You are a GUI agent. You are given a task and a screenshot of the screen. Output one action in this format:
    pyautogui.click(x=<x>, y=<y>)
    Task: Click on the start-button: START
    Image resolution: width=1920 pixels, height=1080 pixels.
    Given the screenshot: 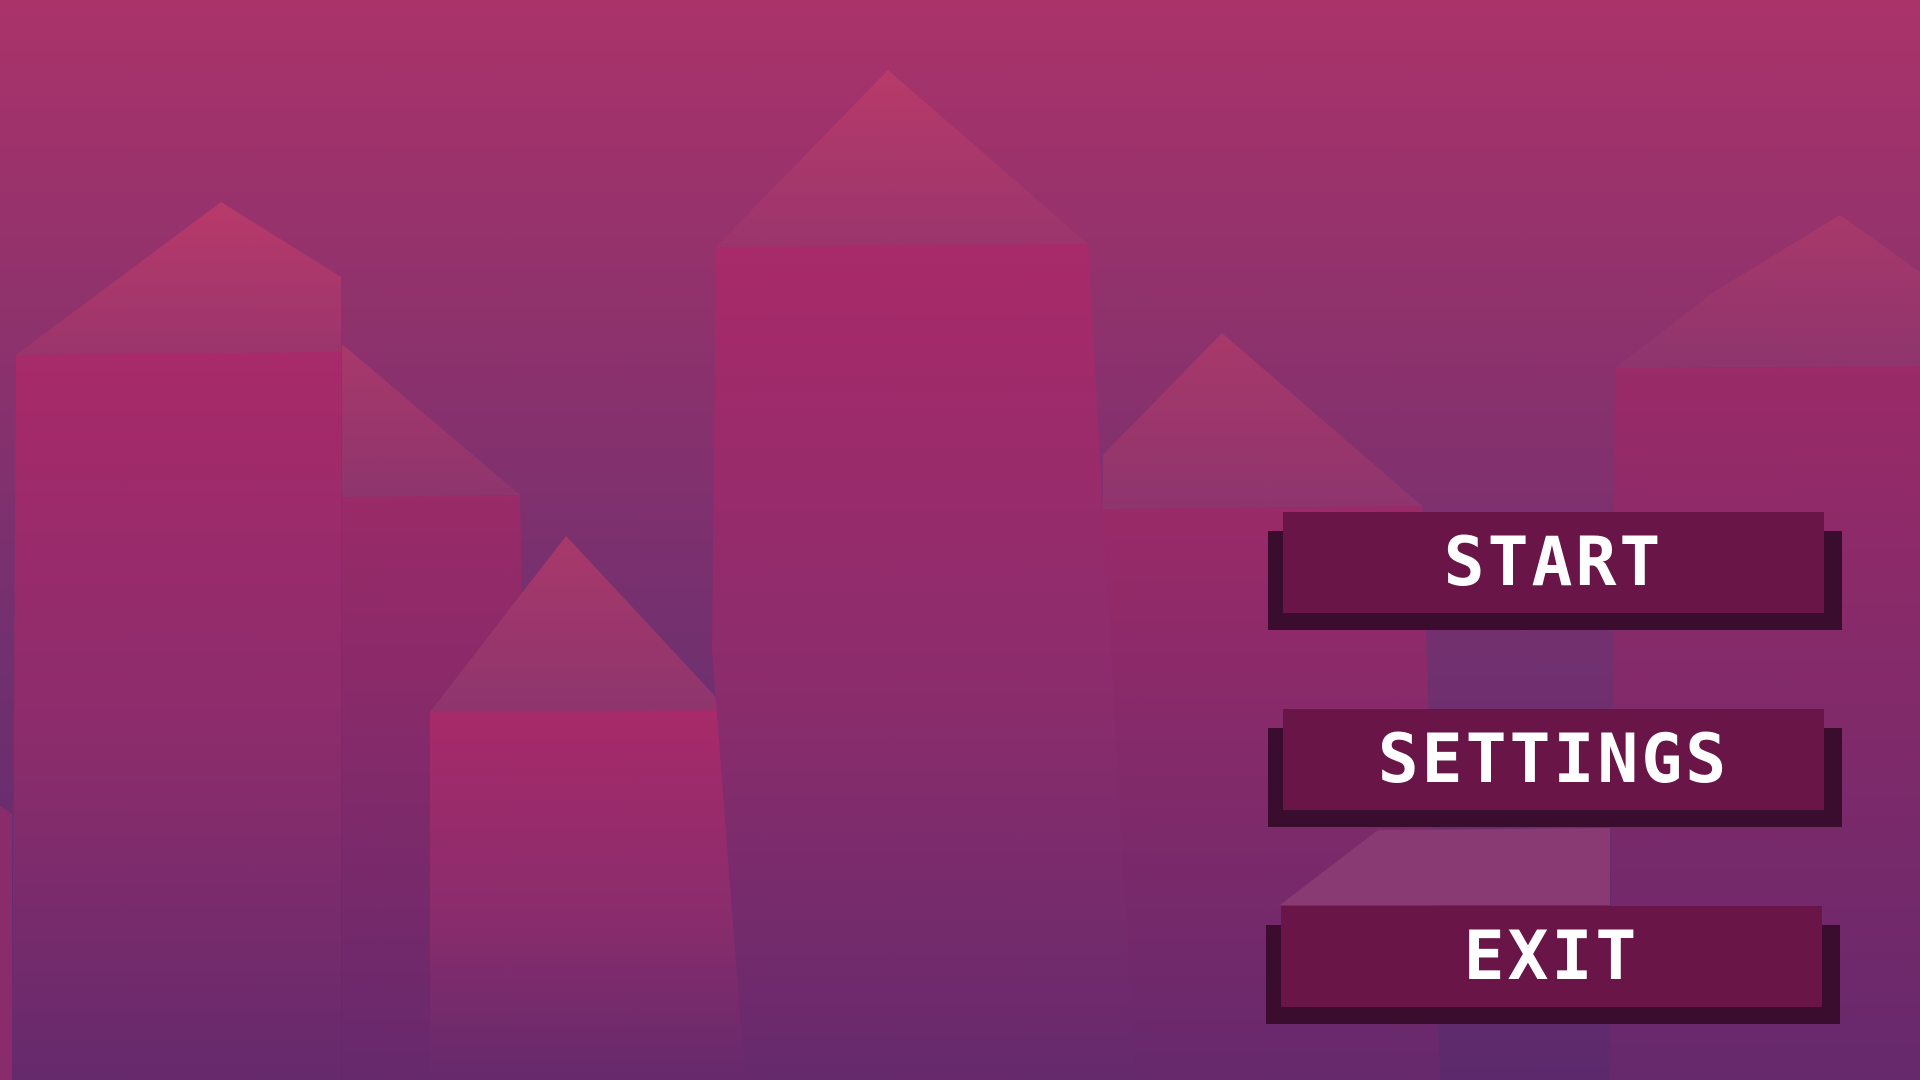 What is the action you would take?
    pyautogui.click(x=1555, y=571)
    